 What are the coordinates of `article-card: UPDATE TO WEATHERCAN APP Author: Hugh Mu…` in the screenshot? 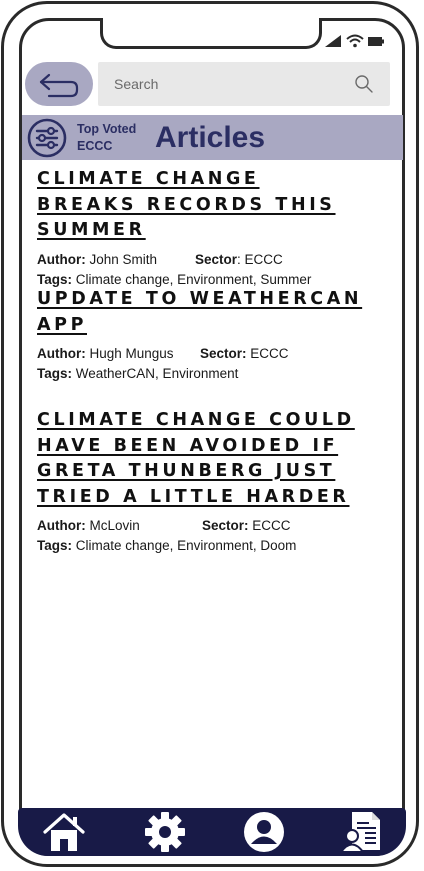 It's located at (202, 335).